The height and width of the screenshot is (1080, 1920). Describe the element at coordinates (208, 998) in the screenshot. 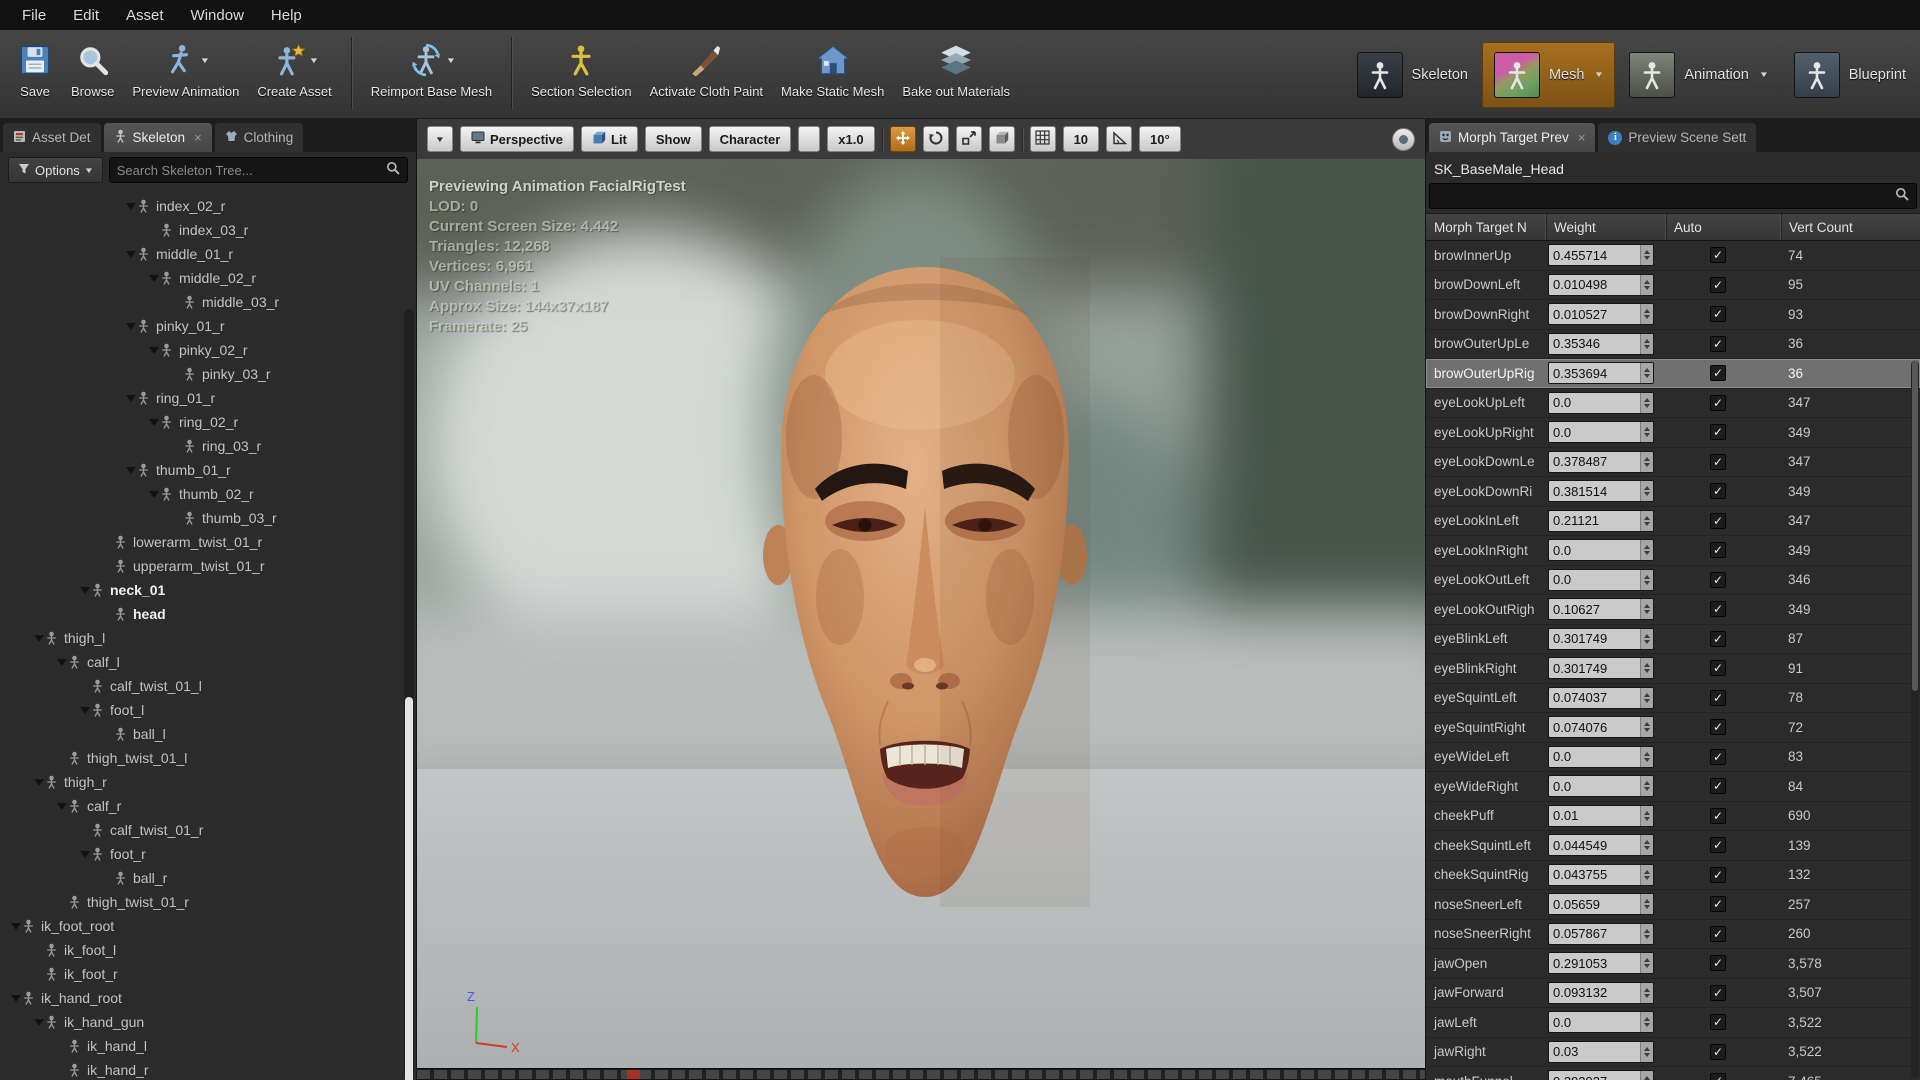

I see `skeleton-tree-item: ik_hand_root` at that location.